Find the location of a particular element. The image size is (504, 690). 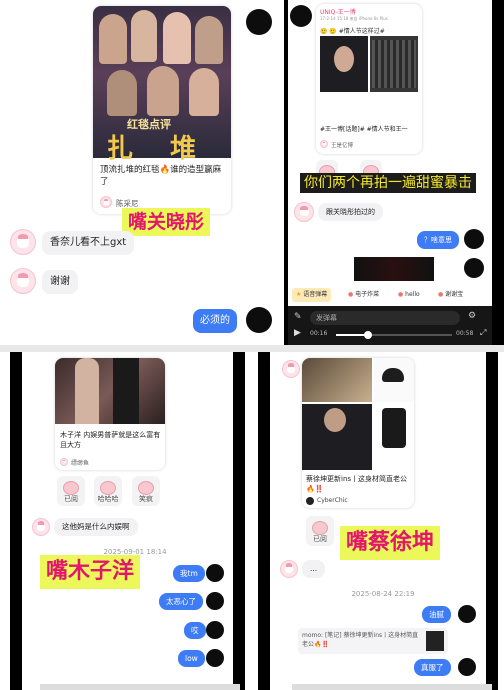

post-card: 红毯点评 扎 堆 顶流扎堆的红毯🔥谁的造型赢麻了 陈采尼 is located at coordinates (162, 110).